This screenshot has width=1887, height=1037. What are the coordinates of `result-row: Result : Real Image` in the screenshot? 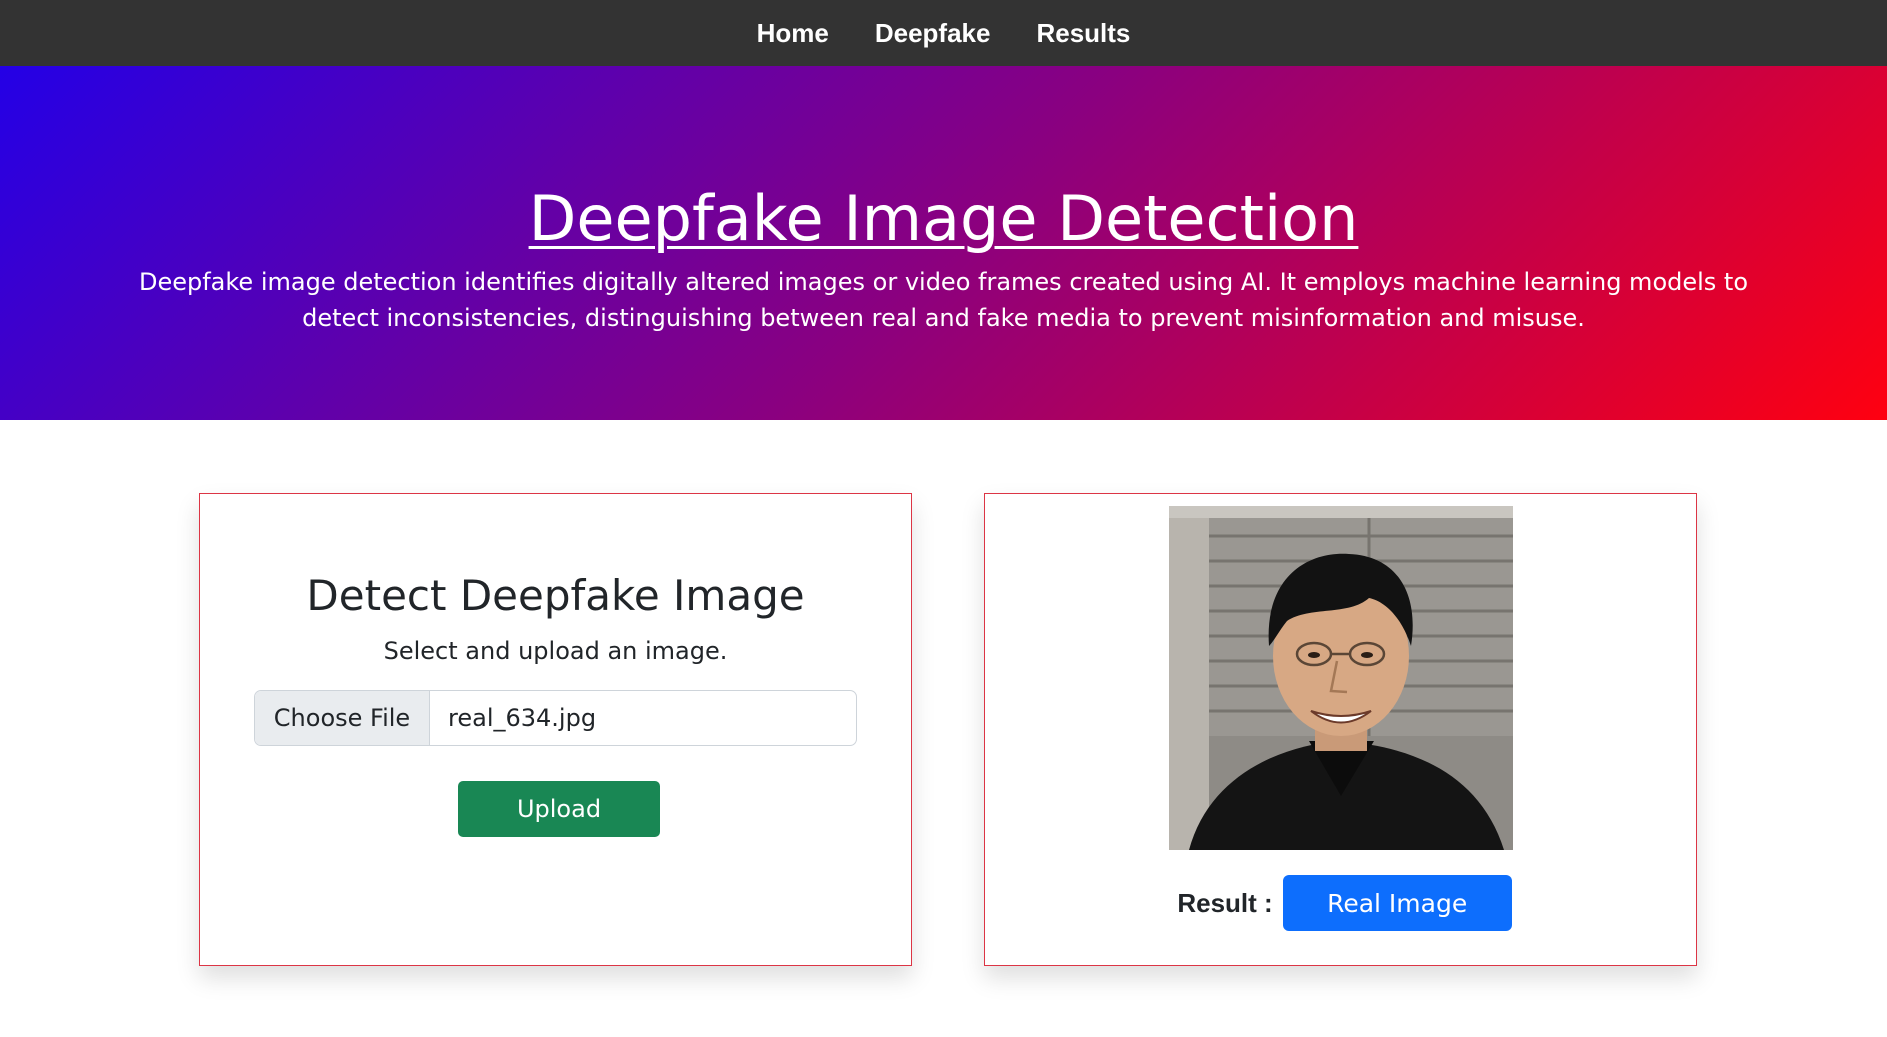 It's located at (1340, 903).